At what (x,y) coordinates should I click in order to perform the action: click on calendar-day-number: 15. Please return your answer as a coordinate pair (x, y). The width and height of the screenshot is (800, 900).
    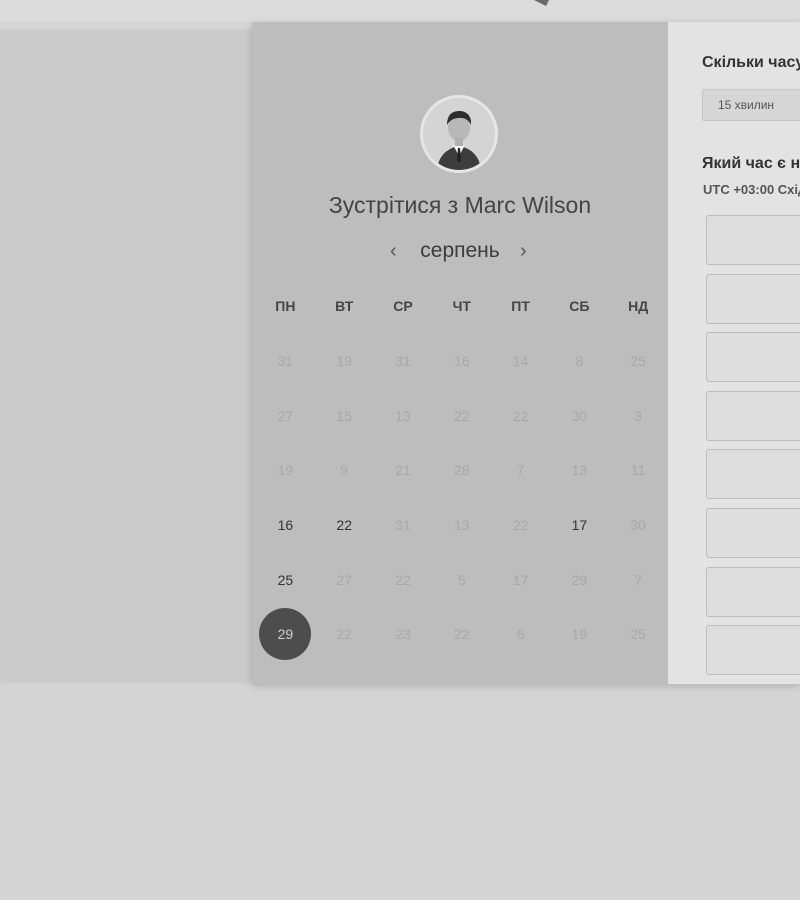
    Looking at the image, I should click on (344, 415).